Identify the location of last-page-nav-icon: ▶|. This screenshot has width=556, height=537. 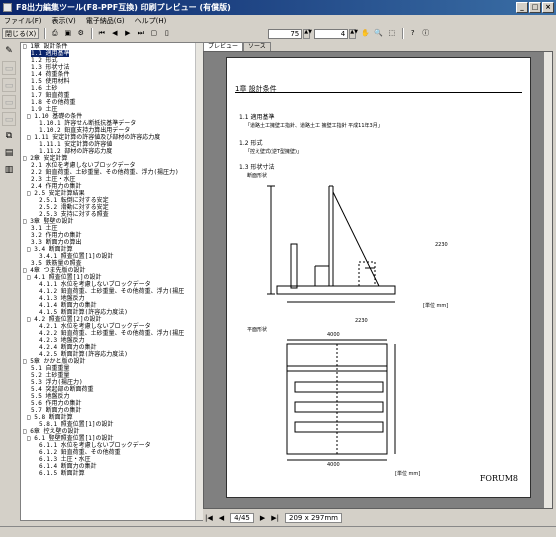
(275, 518).